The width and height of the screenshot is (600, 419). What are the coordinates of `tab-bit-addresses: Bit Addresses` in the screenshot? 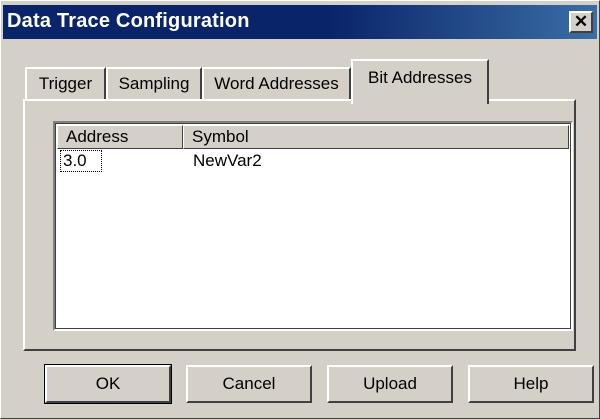 It's located at (420, 81).